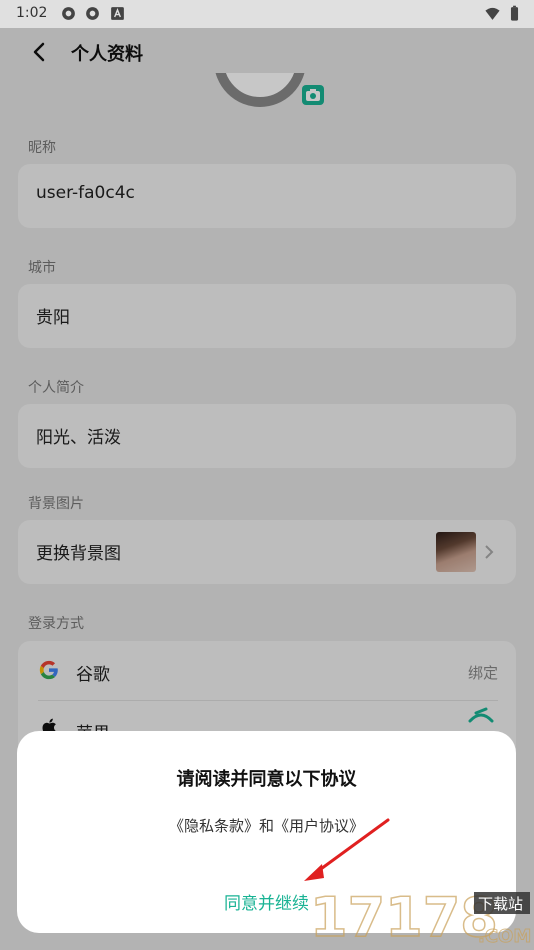 The image size is (534, 950). Describe the element at coordinates (266, 825) in the screenshot. I see `agreement-links: 《隐私条款》和《用户协议》` at that location.